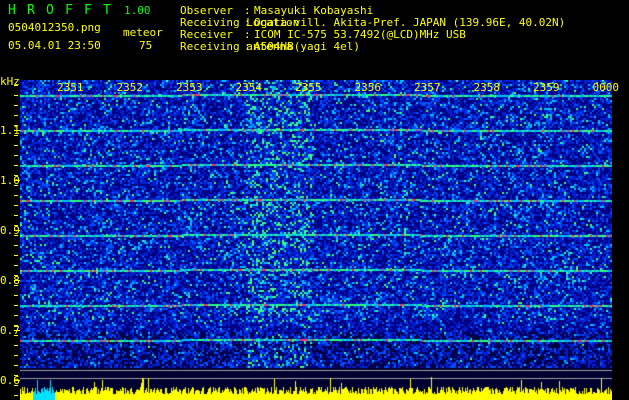 Image resolution: width=629 pixels, height=400 pixels. I want to click on meteor-count: 75, so click(146, 45).